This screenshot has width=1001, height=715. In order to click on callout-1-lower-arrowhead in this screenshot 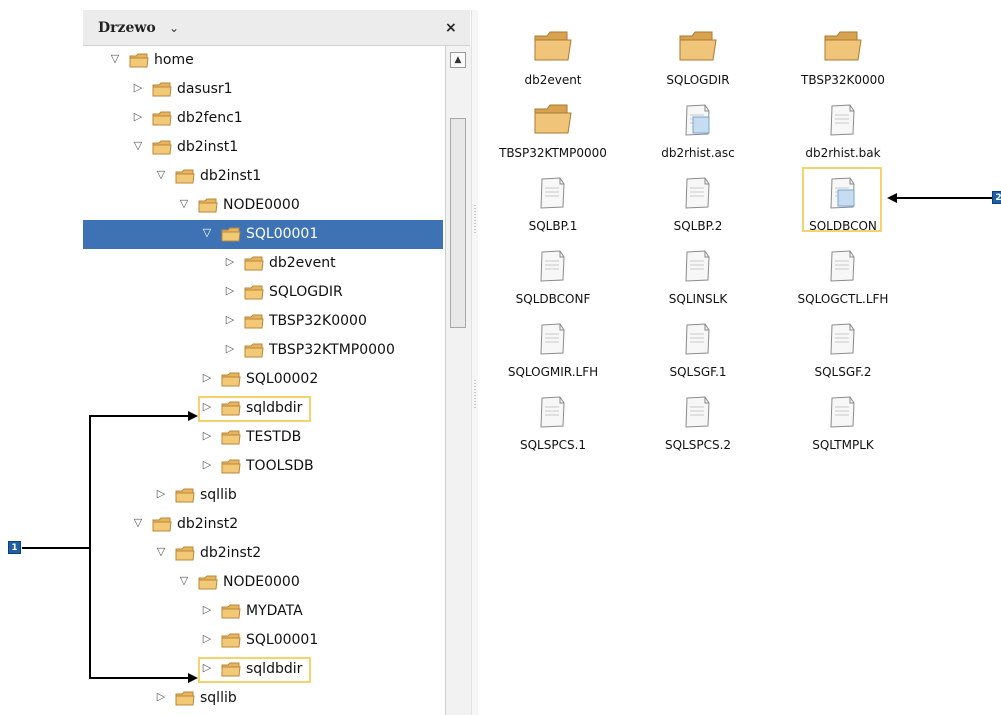, I will do `click(193, 678)`.